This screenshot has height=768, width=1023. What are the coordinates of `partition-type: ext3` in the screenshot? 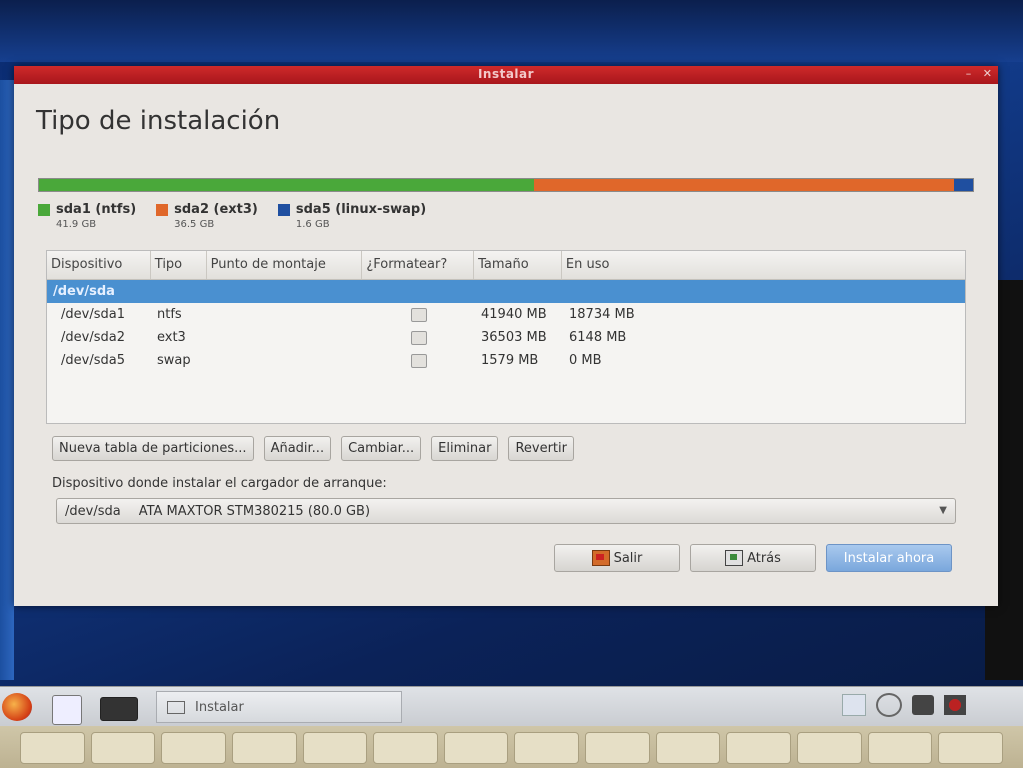 It's located at (171, 337).